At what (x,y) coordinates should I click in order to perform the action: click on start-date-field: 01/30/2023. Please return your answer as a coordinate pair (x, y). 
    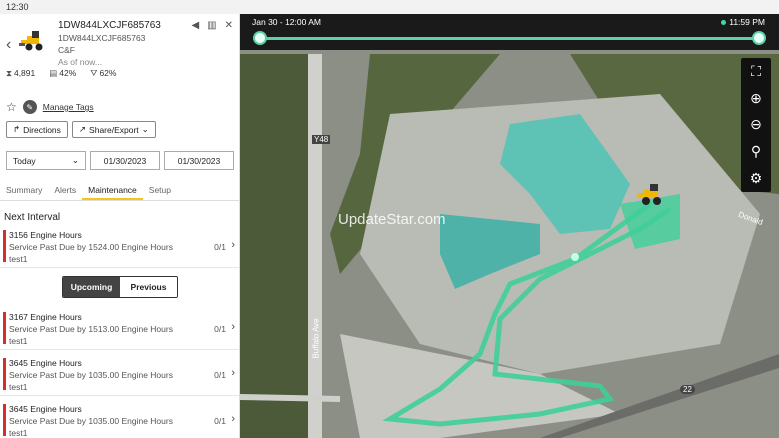
    Looking at the image, I should click on (125, 160).